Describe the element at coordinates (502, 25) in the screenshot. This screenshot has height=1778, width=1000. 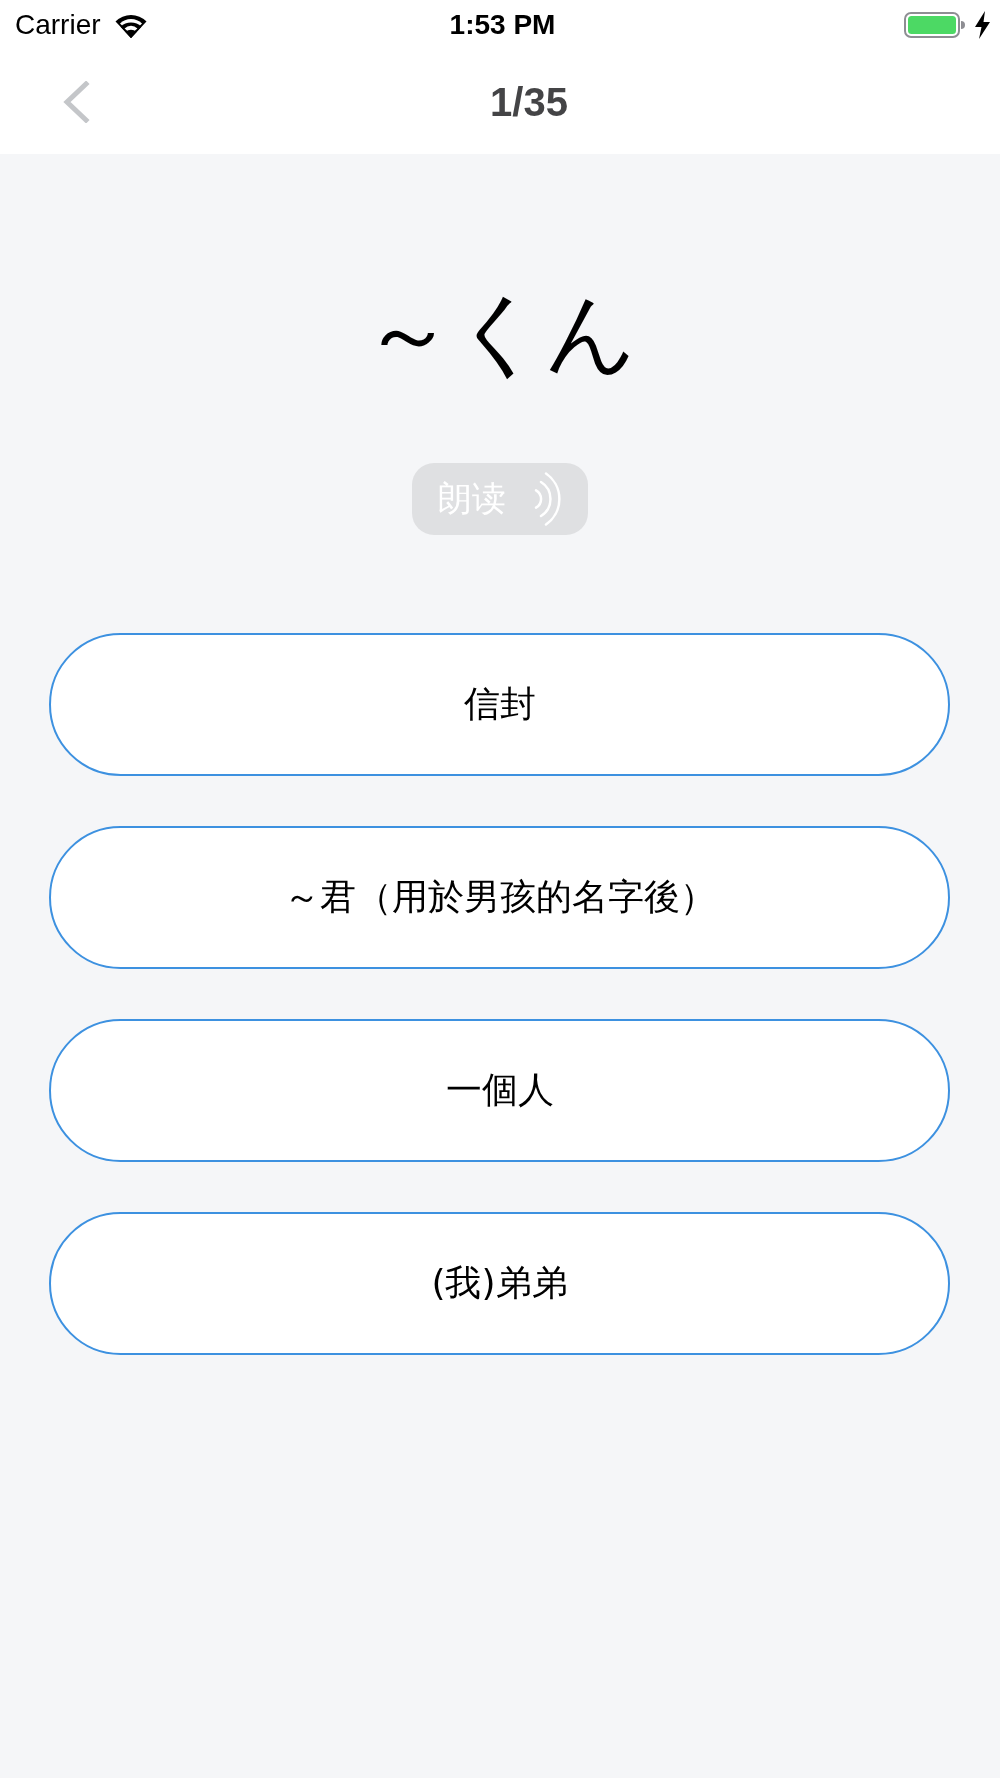
I see `status-time: 1:53 PM` at that location.